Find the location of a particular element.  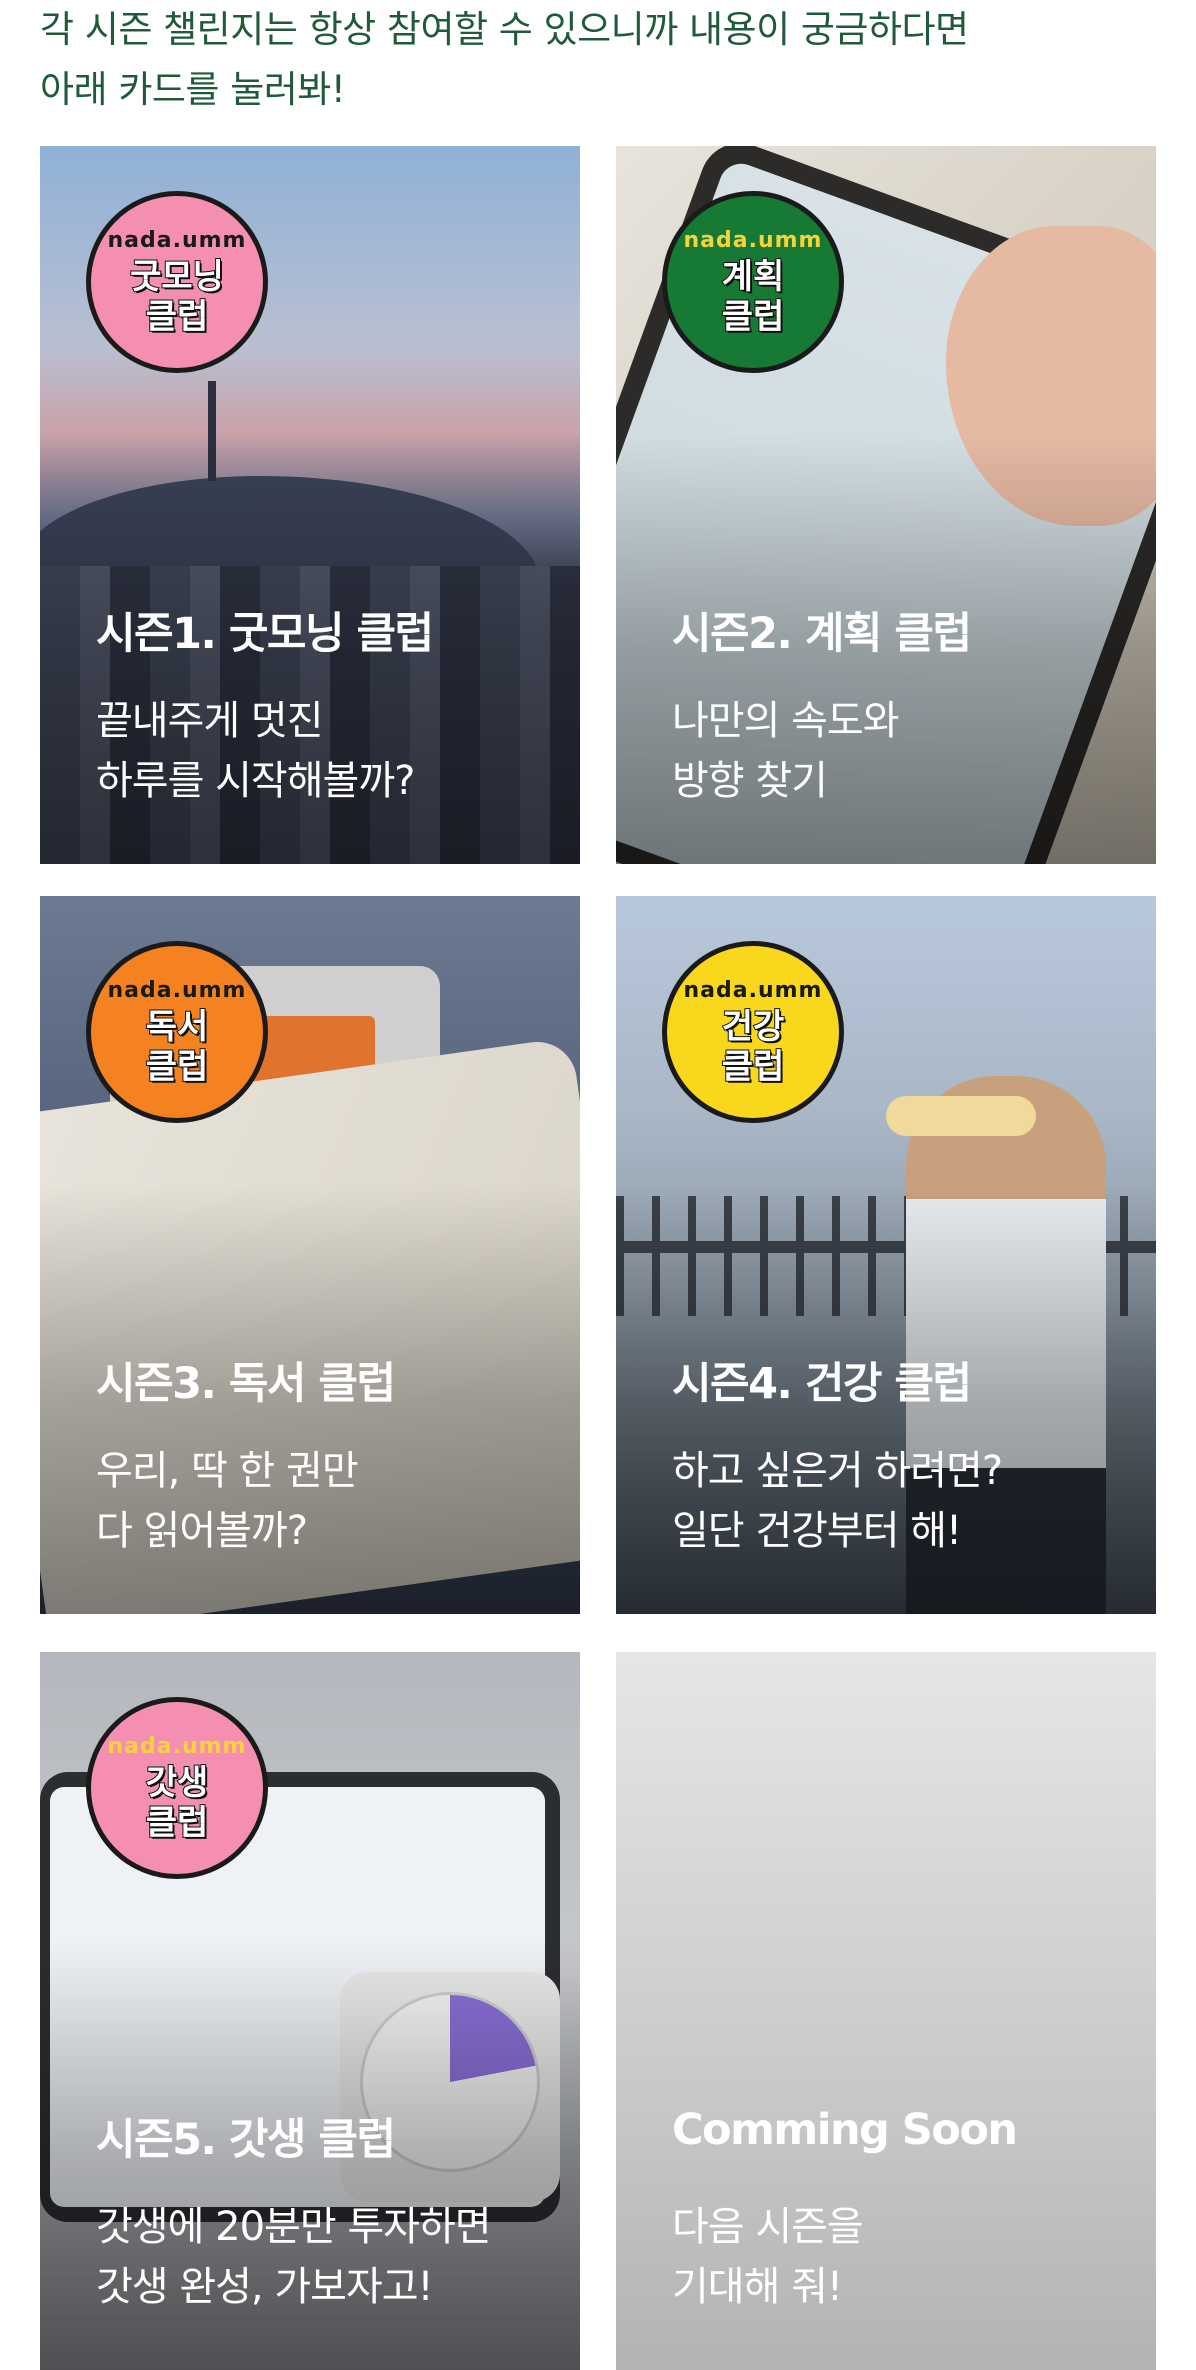

badge-club-name: 계획 클럽 is located at coordinates (753, 297).